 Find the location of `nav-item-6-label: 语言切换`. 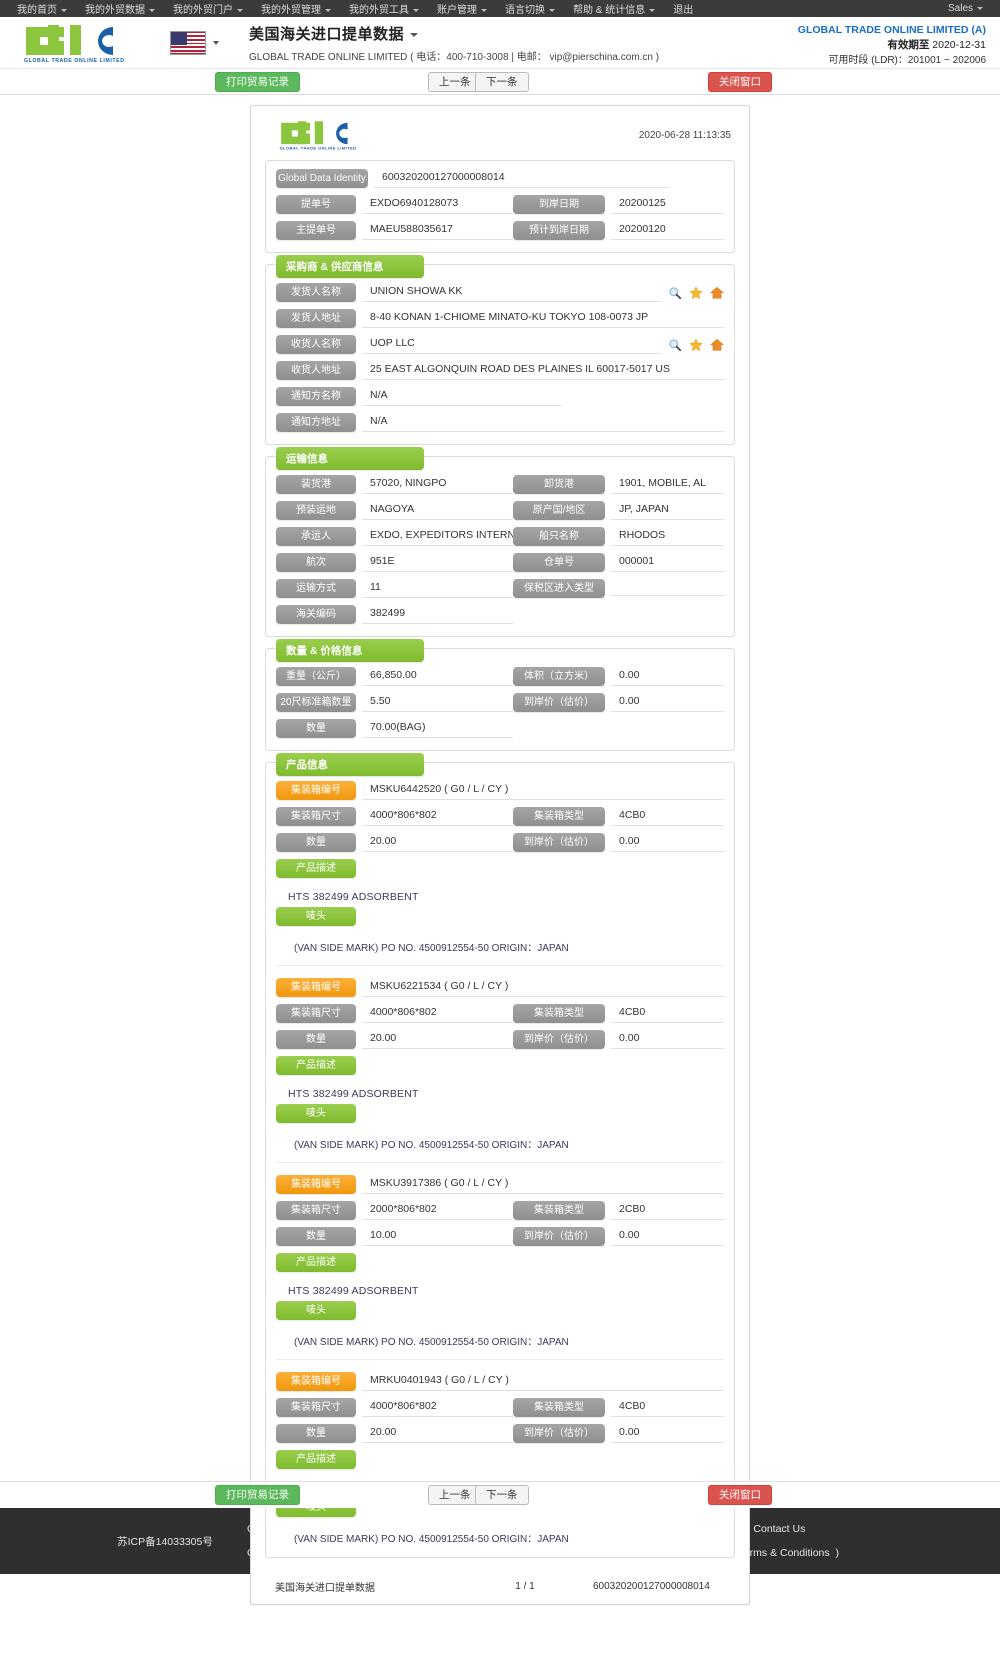

nav-item-6-label: 语言切换 is located at coordinates (525, 10).